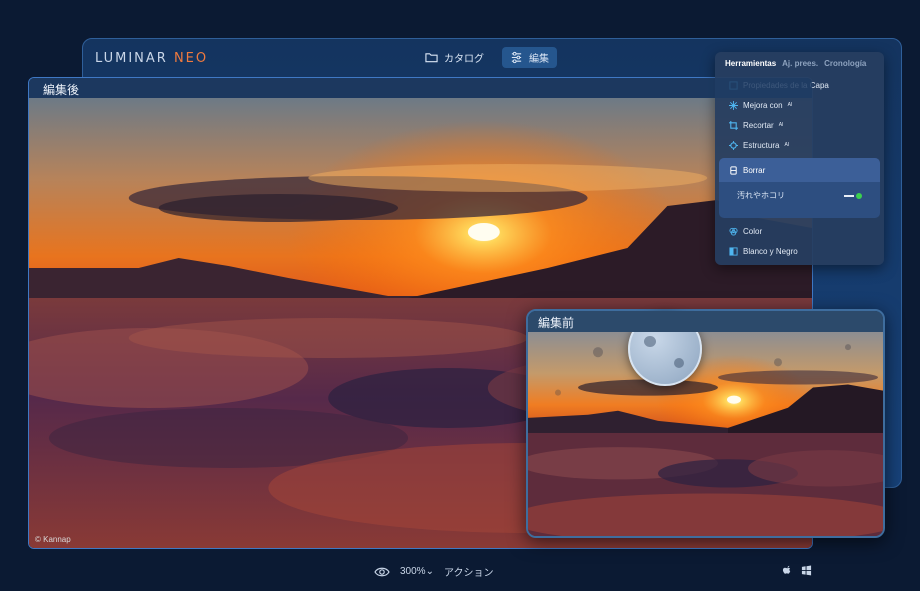  What do you see at coordinates (799, 145) in the screenshot?
I see `tool-structure-ai: Estructura AI` at bounding box center [799, 145].